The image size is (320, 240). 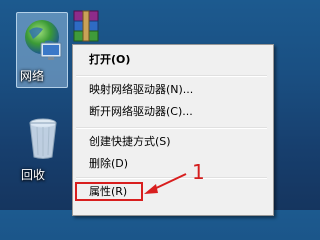 I want to click on annotation-arrow-icon, so click(x=165, y=183).